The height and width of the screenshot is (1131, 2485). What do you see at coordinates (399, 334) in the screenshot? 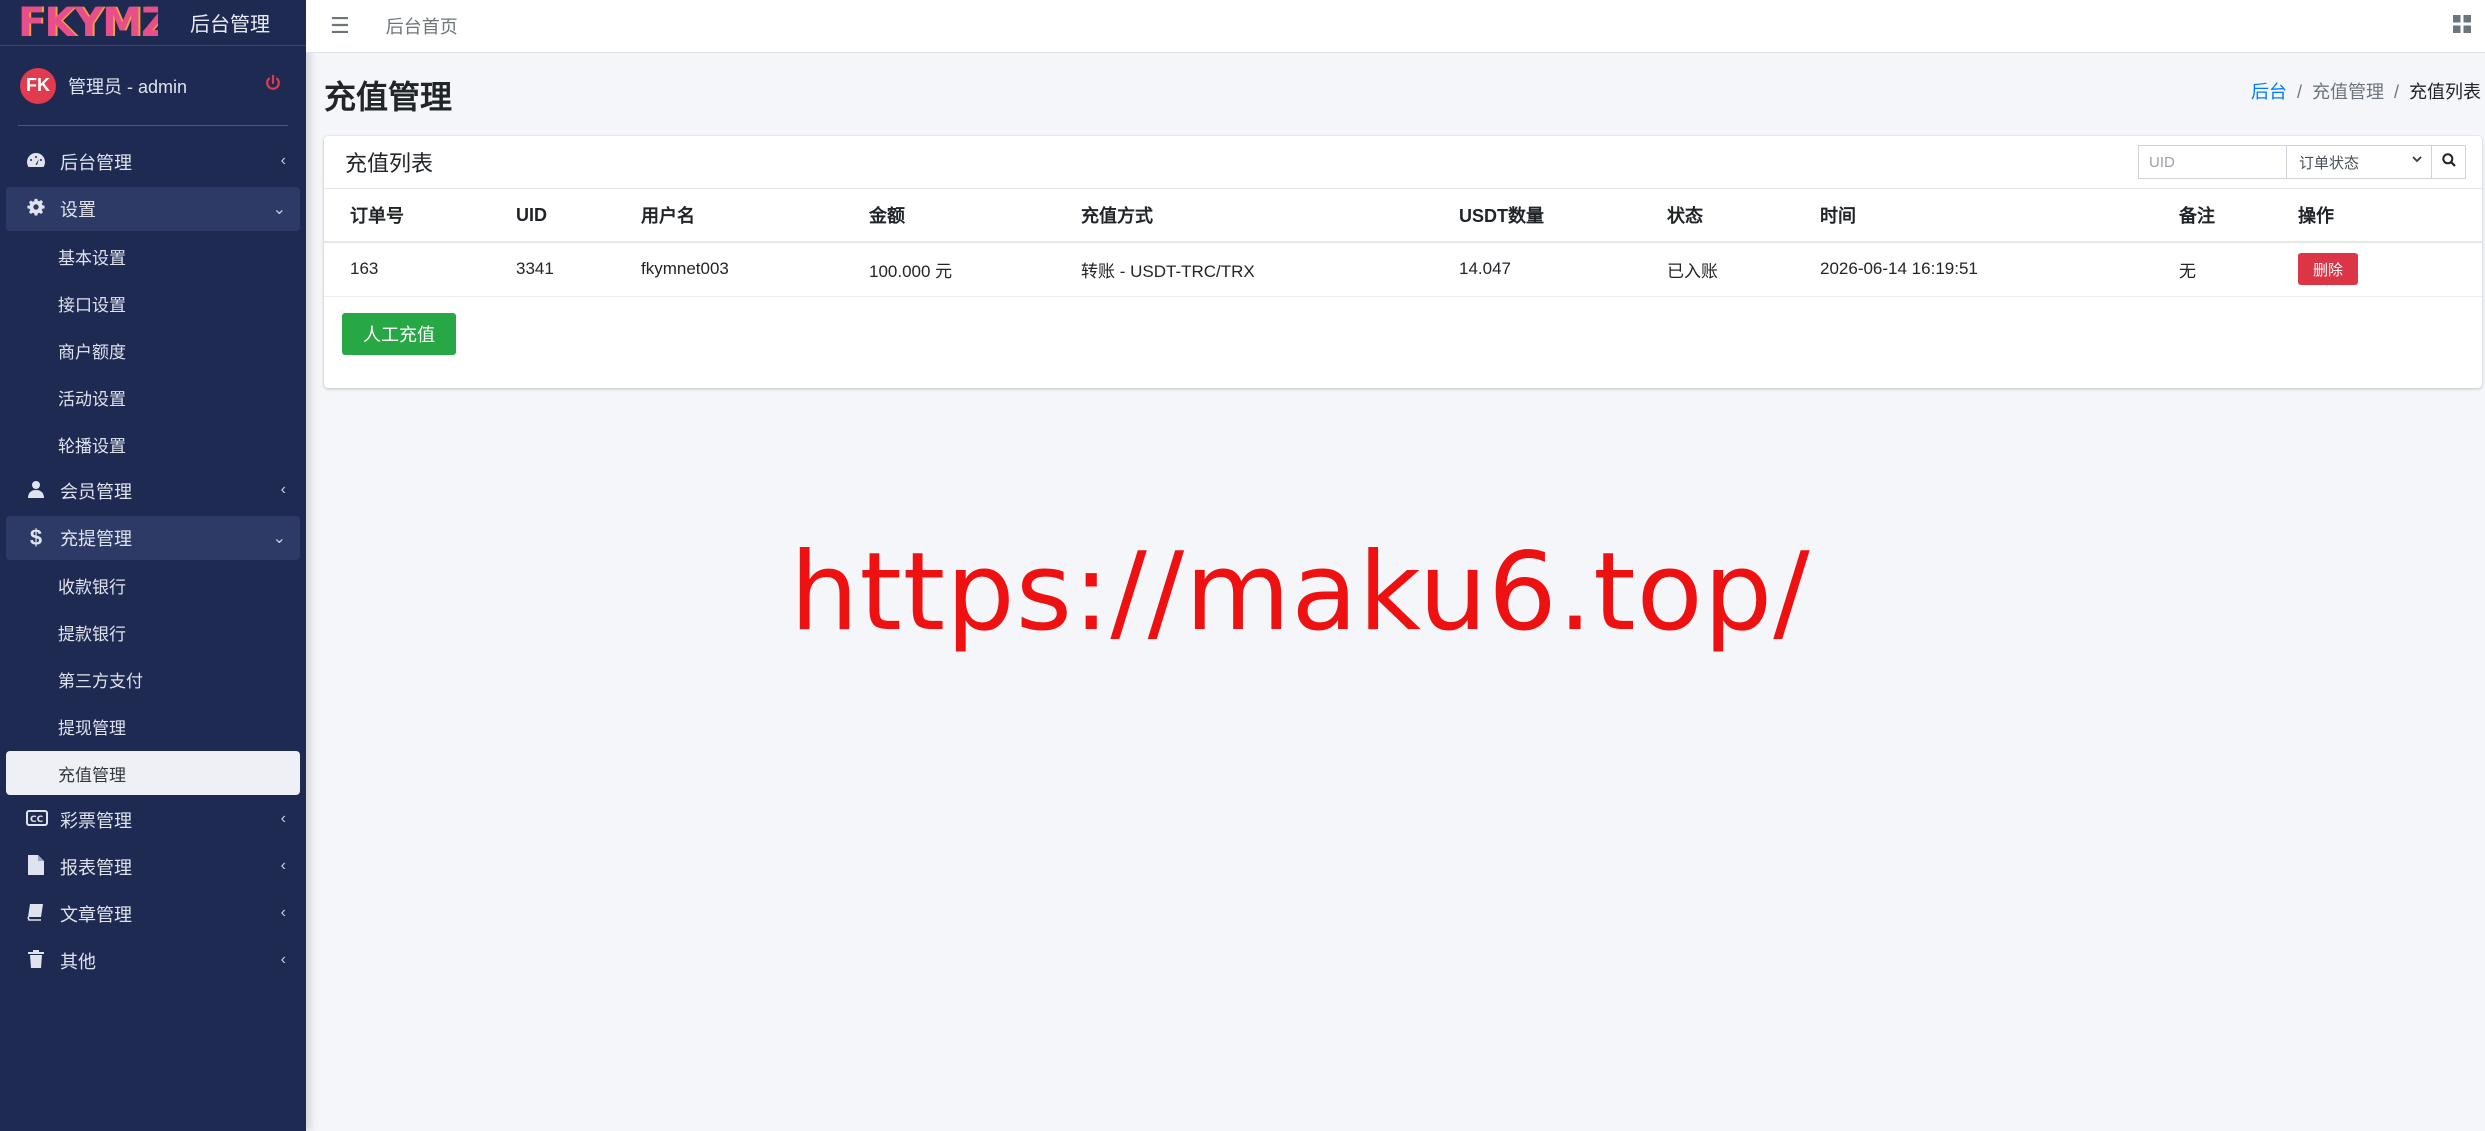
I see `manual-deposit-button: 人工充值` at bounding box center [399, 334].